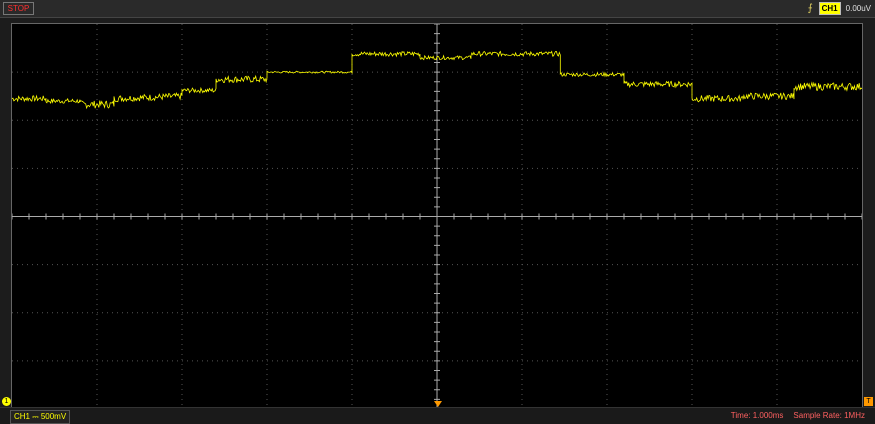 This screenshot has width=875, height=424. I want to click on trigger-edge-icon: ⨍, so click(812, 9).